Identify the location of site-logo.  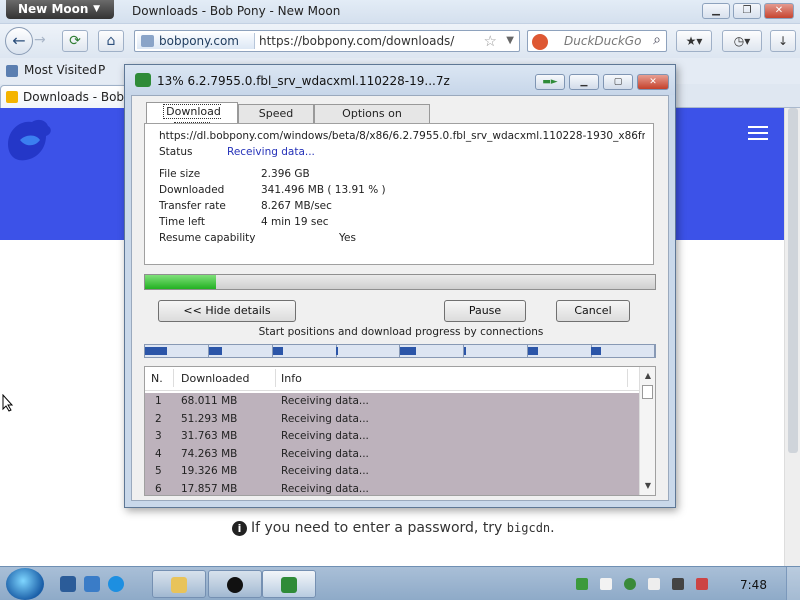
(28, 140).